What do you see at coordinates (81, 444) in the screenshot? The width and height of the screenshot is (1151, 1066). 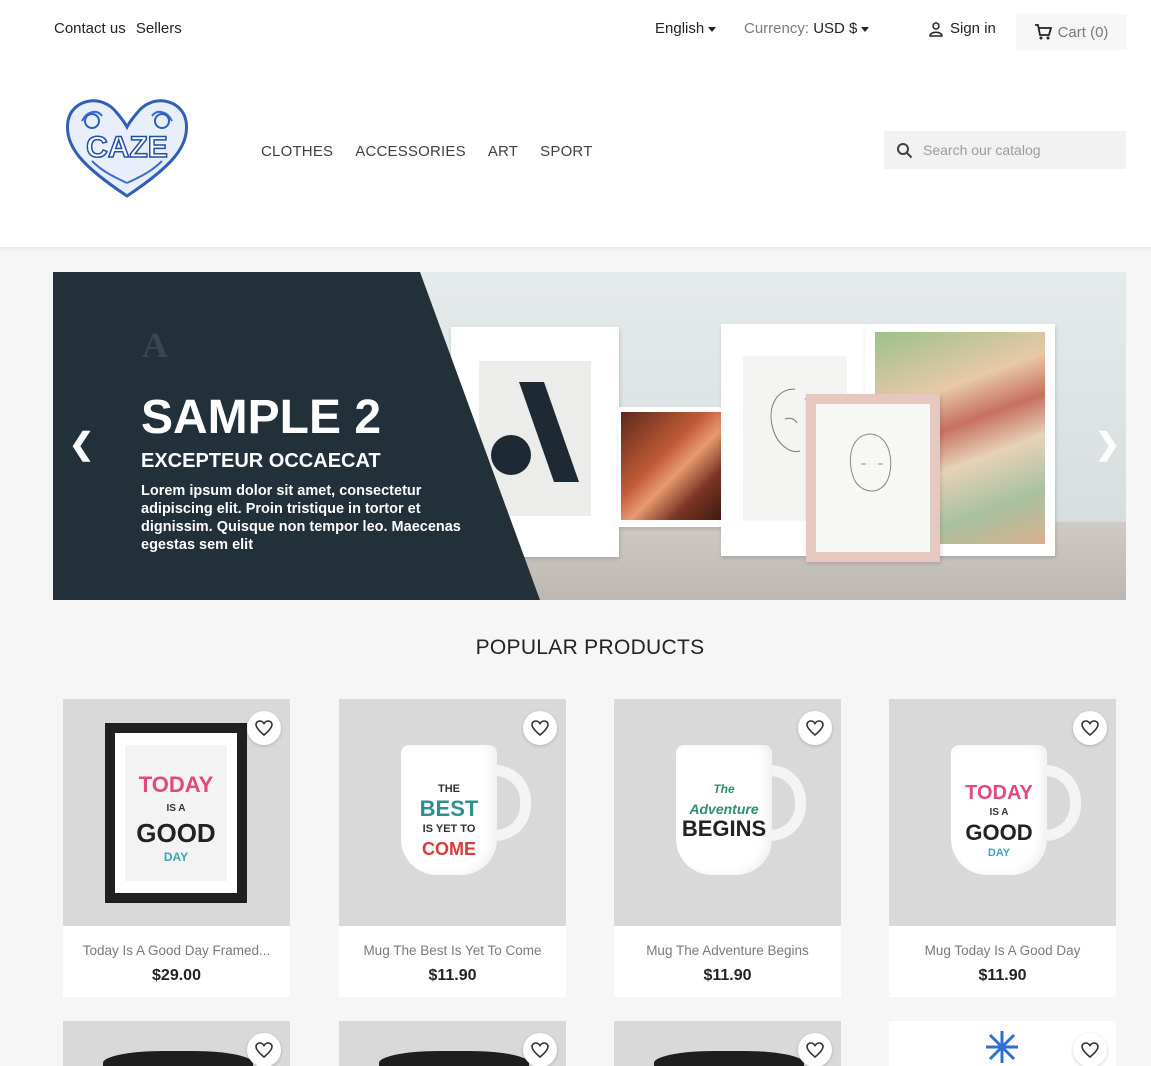 I see `slider-prev-arrow-icon: ❮` at bounding box center [81, 444].